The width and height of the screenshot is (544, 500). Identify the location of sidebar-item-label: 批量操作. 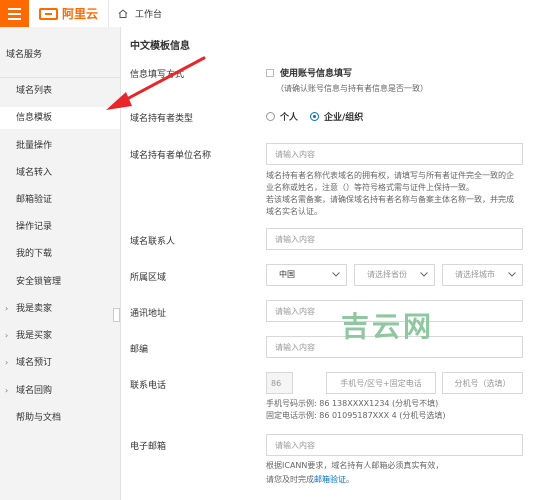
(34, 146).